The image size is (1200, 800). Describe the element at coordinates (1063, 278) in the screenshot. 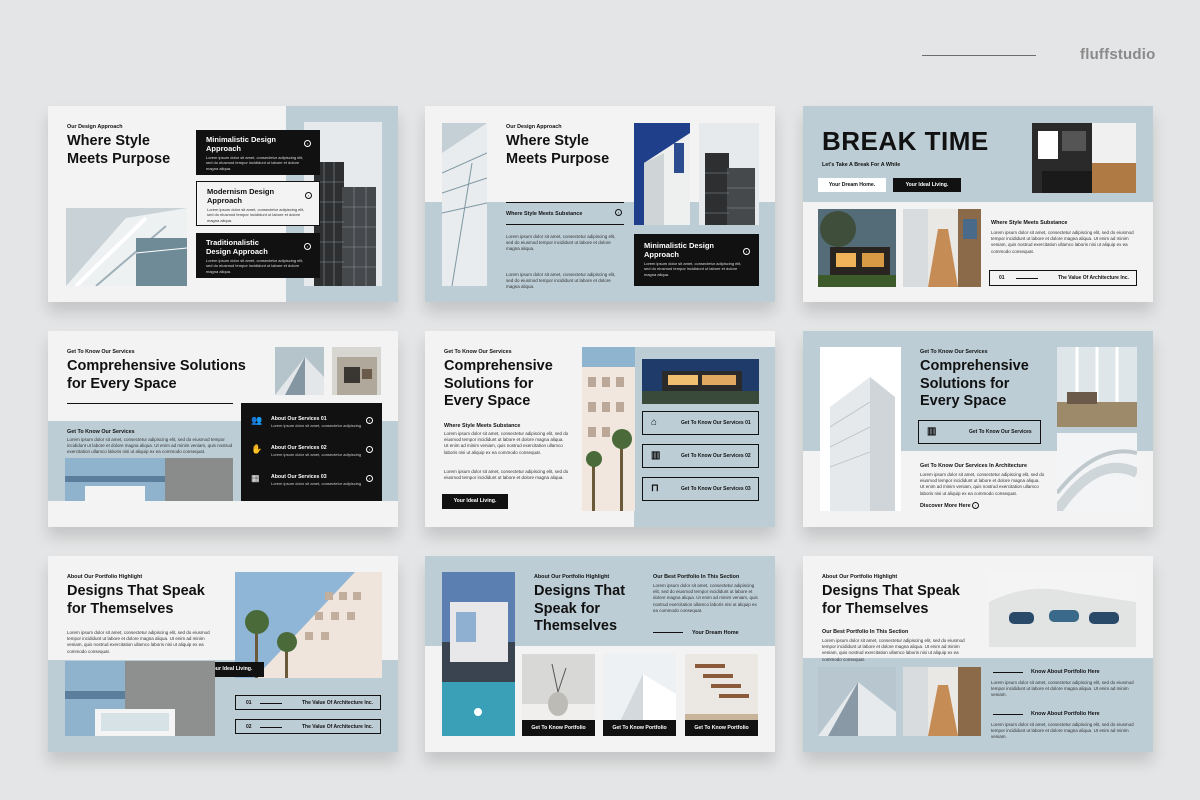

I see `value-row: 01 The Value Of Architecture Inc.` at that location.